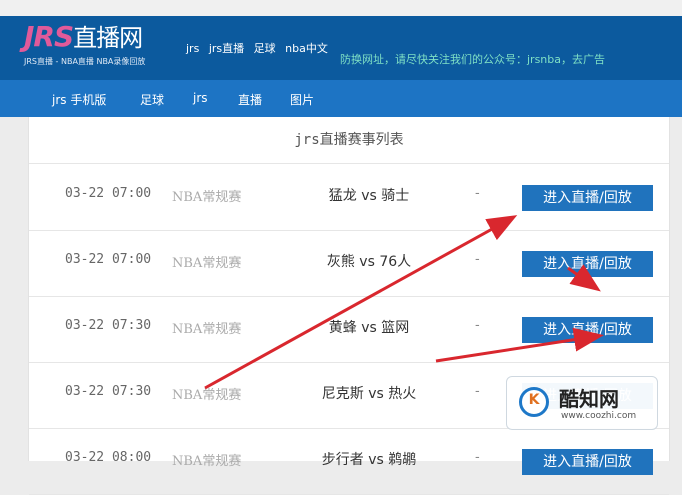 This screenshot has width=682, height=495. I want to click on coozhi-logo-letter: K, so click(534, 400).